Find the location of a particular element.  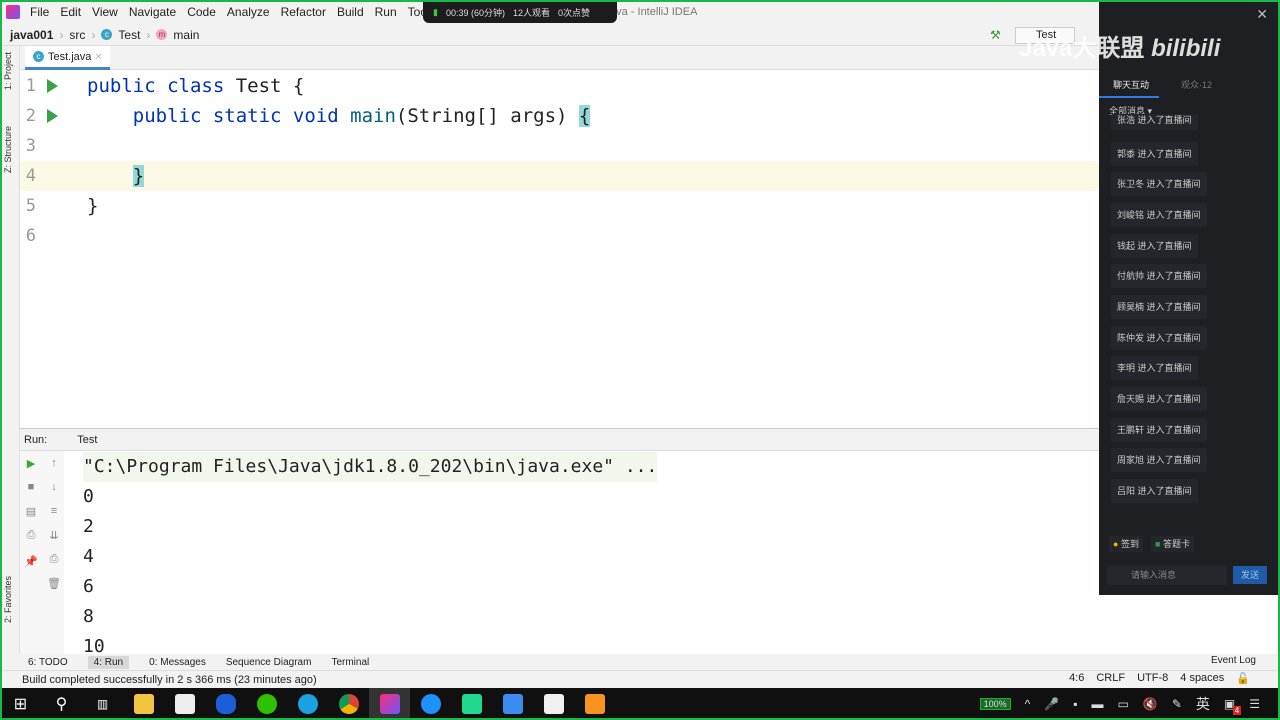

menu-file: File is located at coordinates (39, 12).